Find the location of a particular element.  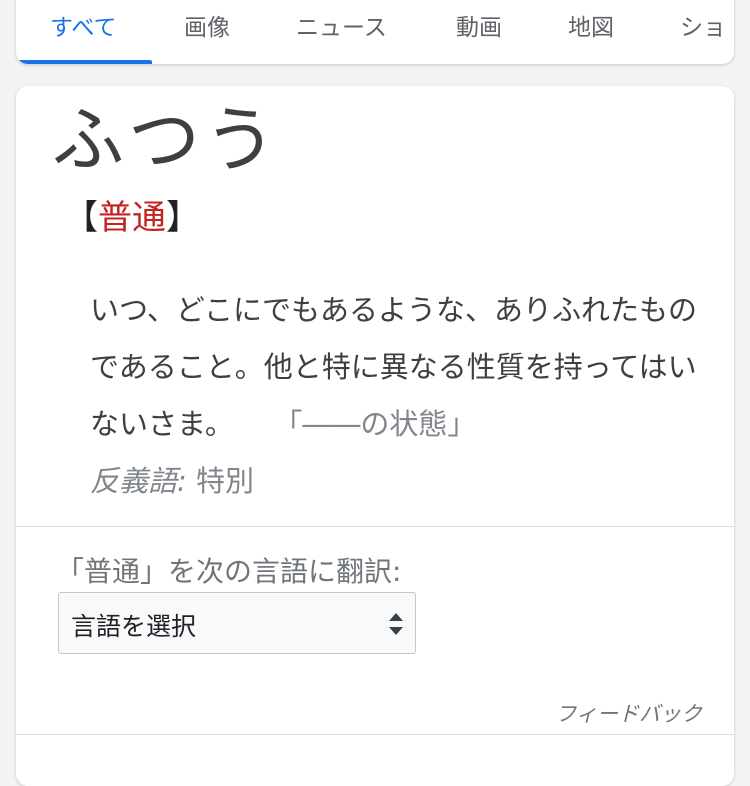

tab-images: 画像 is located at coordinates (207, 25).